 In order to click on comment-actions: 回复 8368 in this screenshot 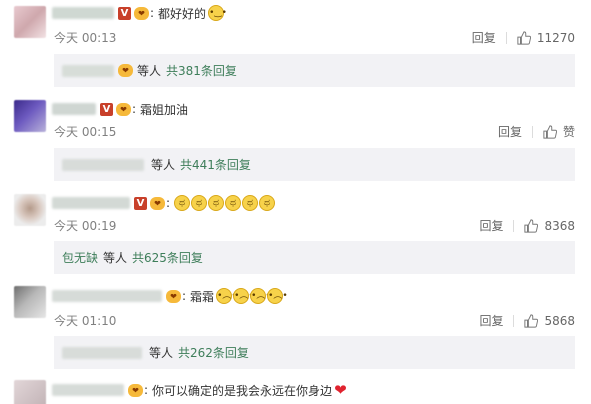, I will do `click(527, 225)`.